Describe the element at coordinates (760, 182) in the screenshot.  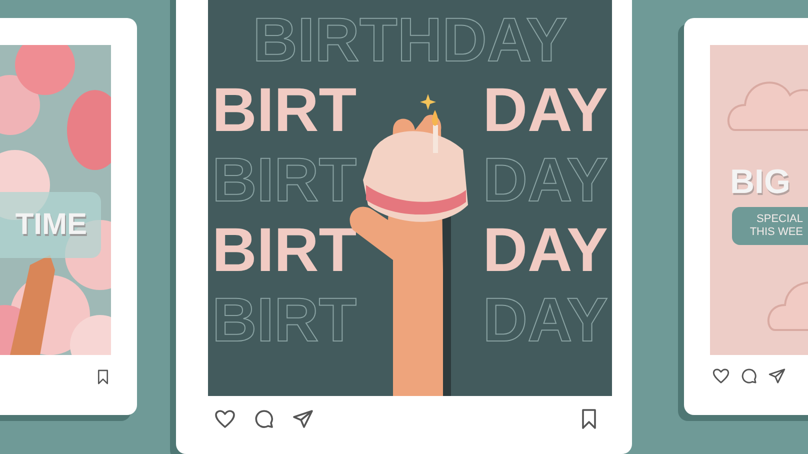
I see `poster-title: BIG` at that location.